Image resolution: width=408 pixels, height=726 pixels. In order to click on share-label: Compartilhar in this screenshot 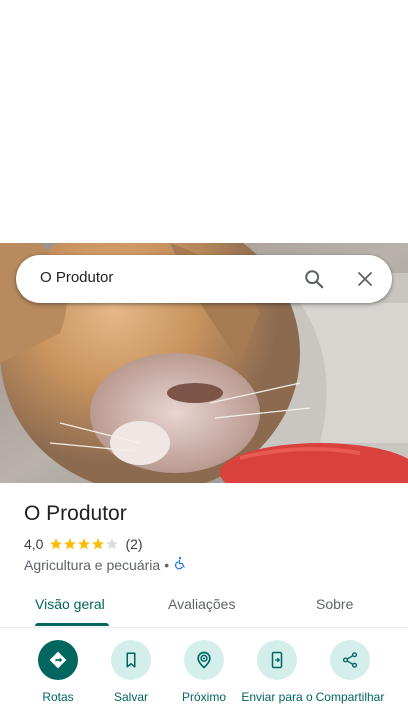, I will do `click(350, 697)`.